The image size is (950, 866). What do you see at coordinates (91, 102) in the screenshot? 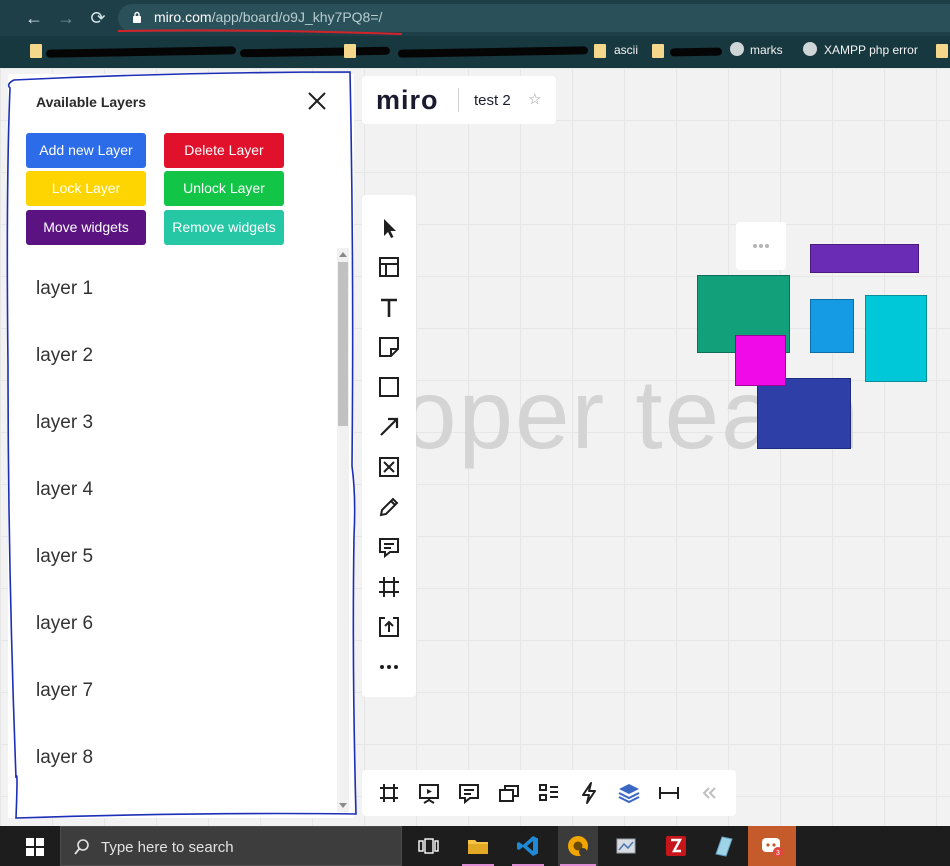
I see `panel-title: Available Layers` at bounding box center [91, 102].